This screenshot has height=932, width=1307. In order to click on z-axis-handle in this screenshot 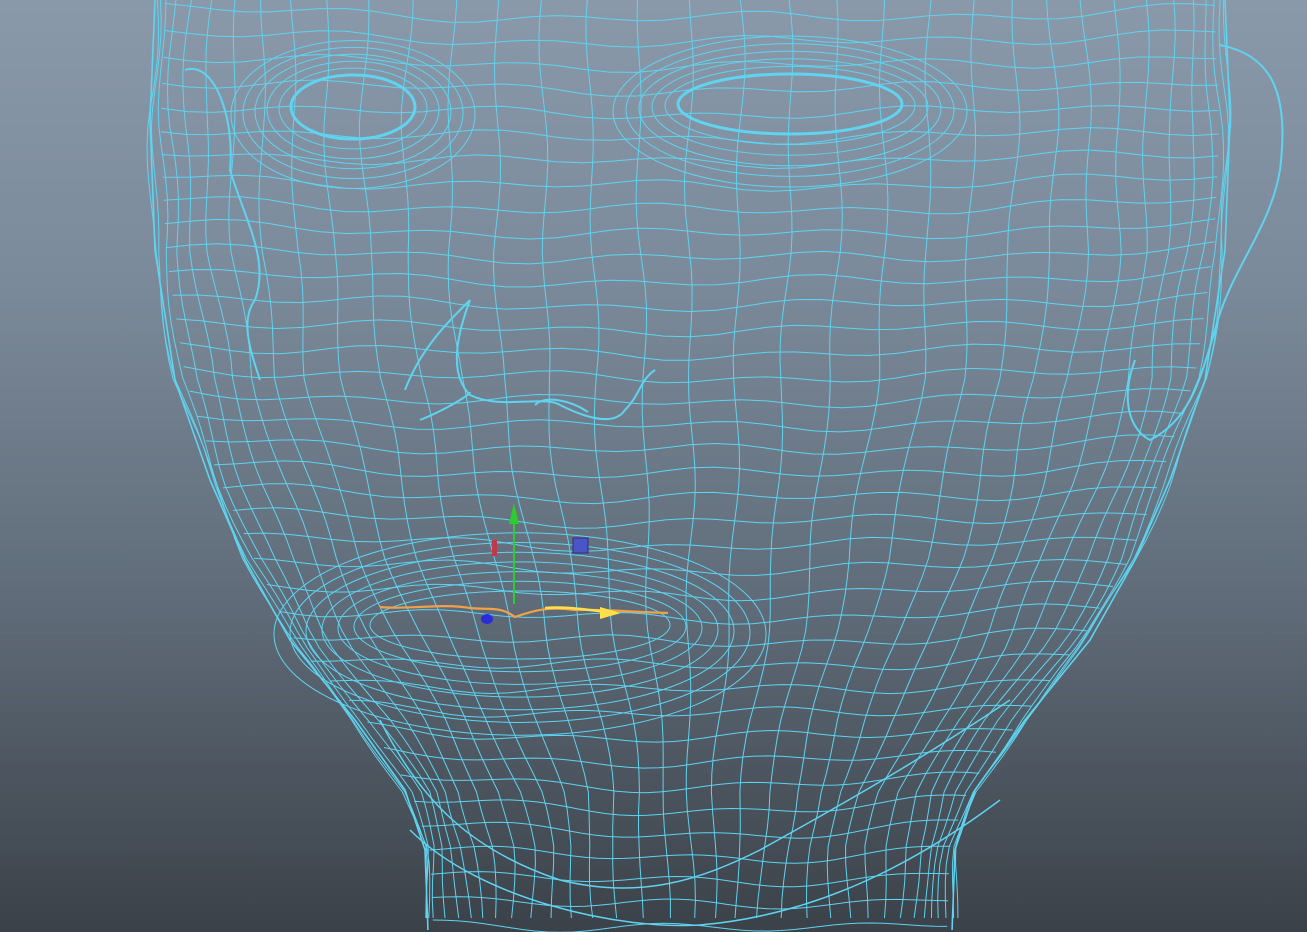, I will do `click(487, 619)`.